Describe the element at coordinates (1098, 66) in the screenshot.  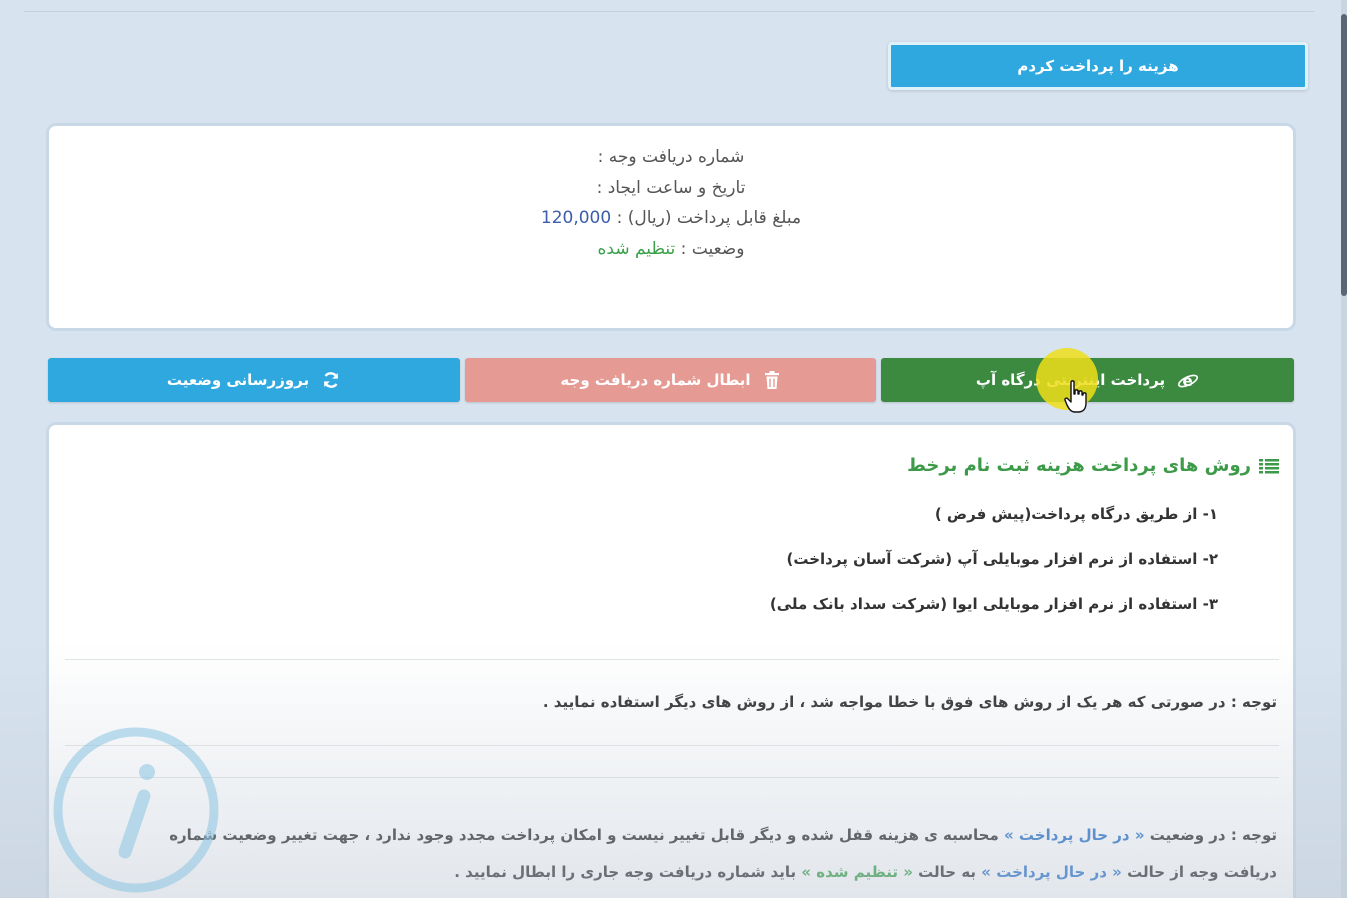
I see `paid-button: هزینه را پرداخت کردم` at that location.